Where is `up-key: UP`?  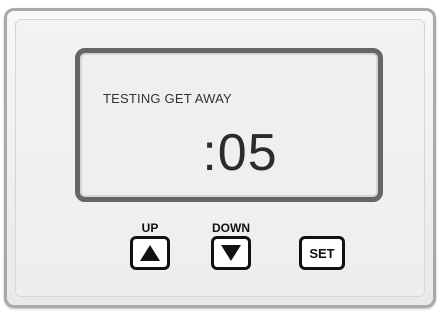 up-key: UP is located at coordinates (150, 245).